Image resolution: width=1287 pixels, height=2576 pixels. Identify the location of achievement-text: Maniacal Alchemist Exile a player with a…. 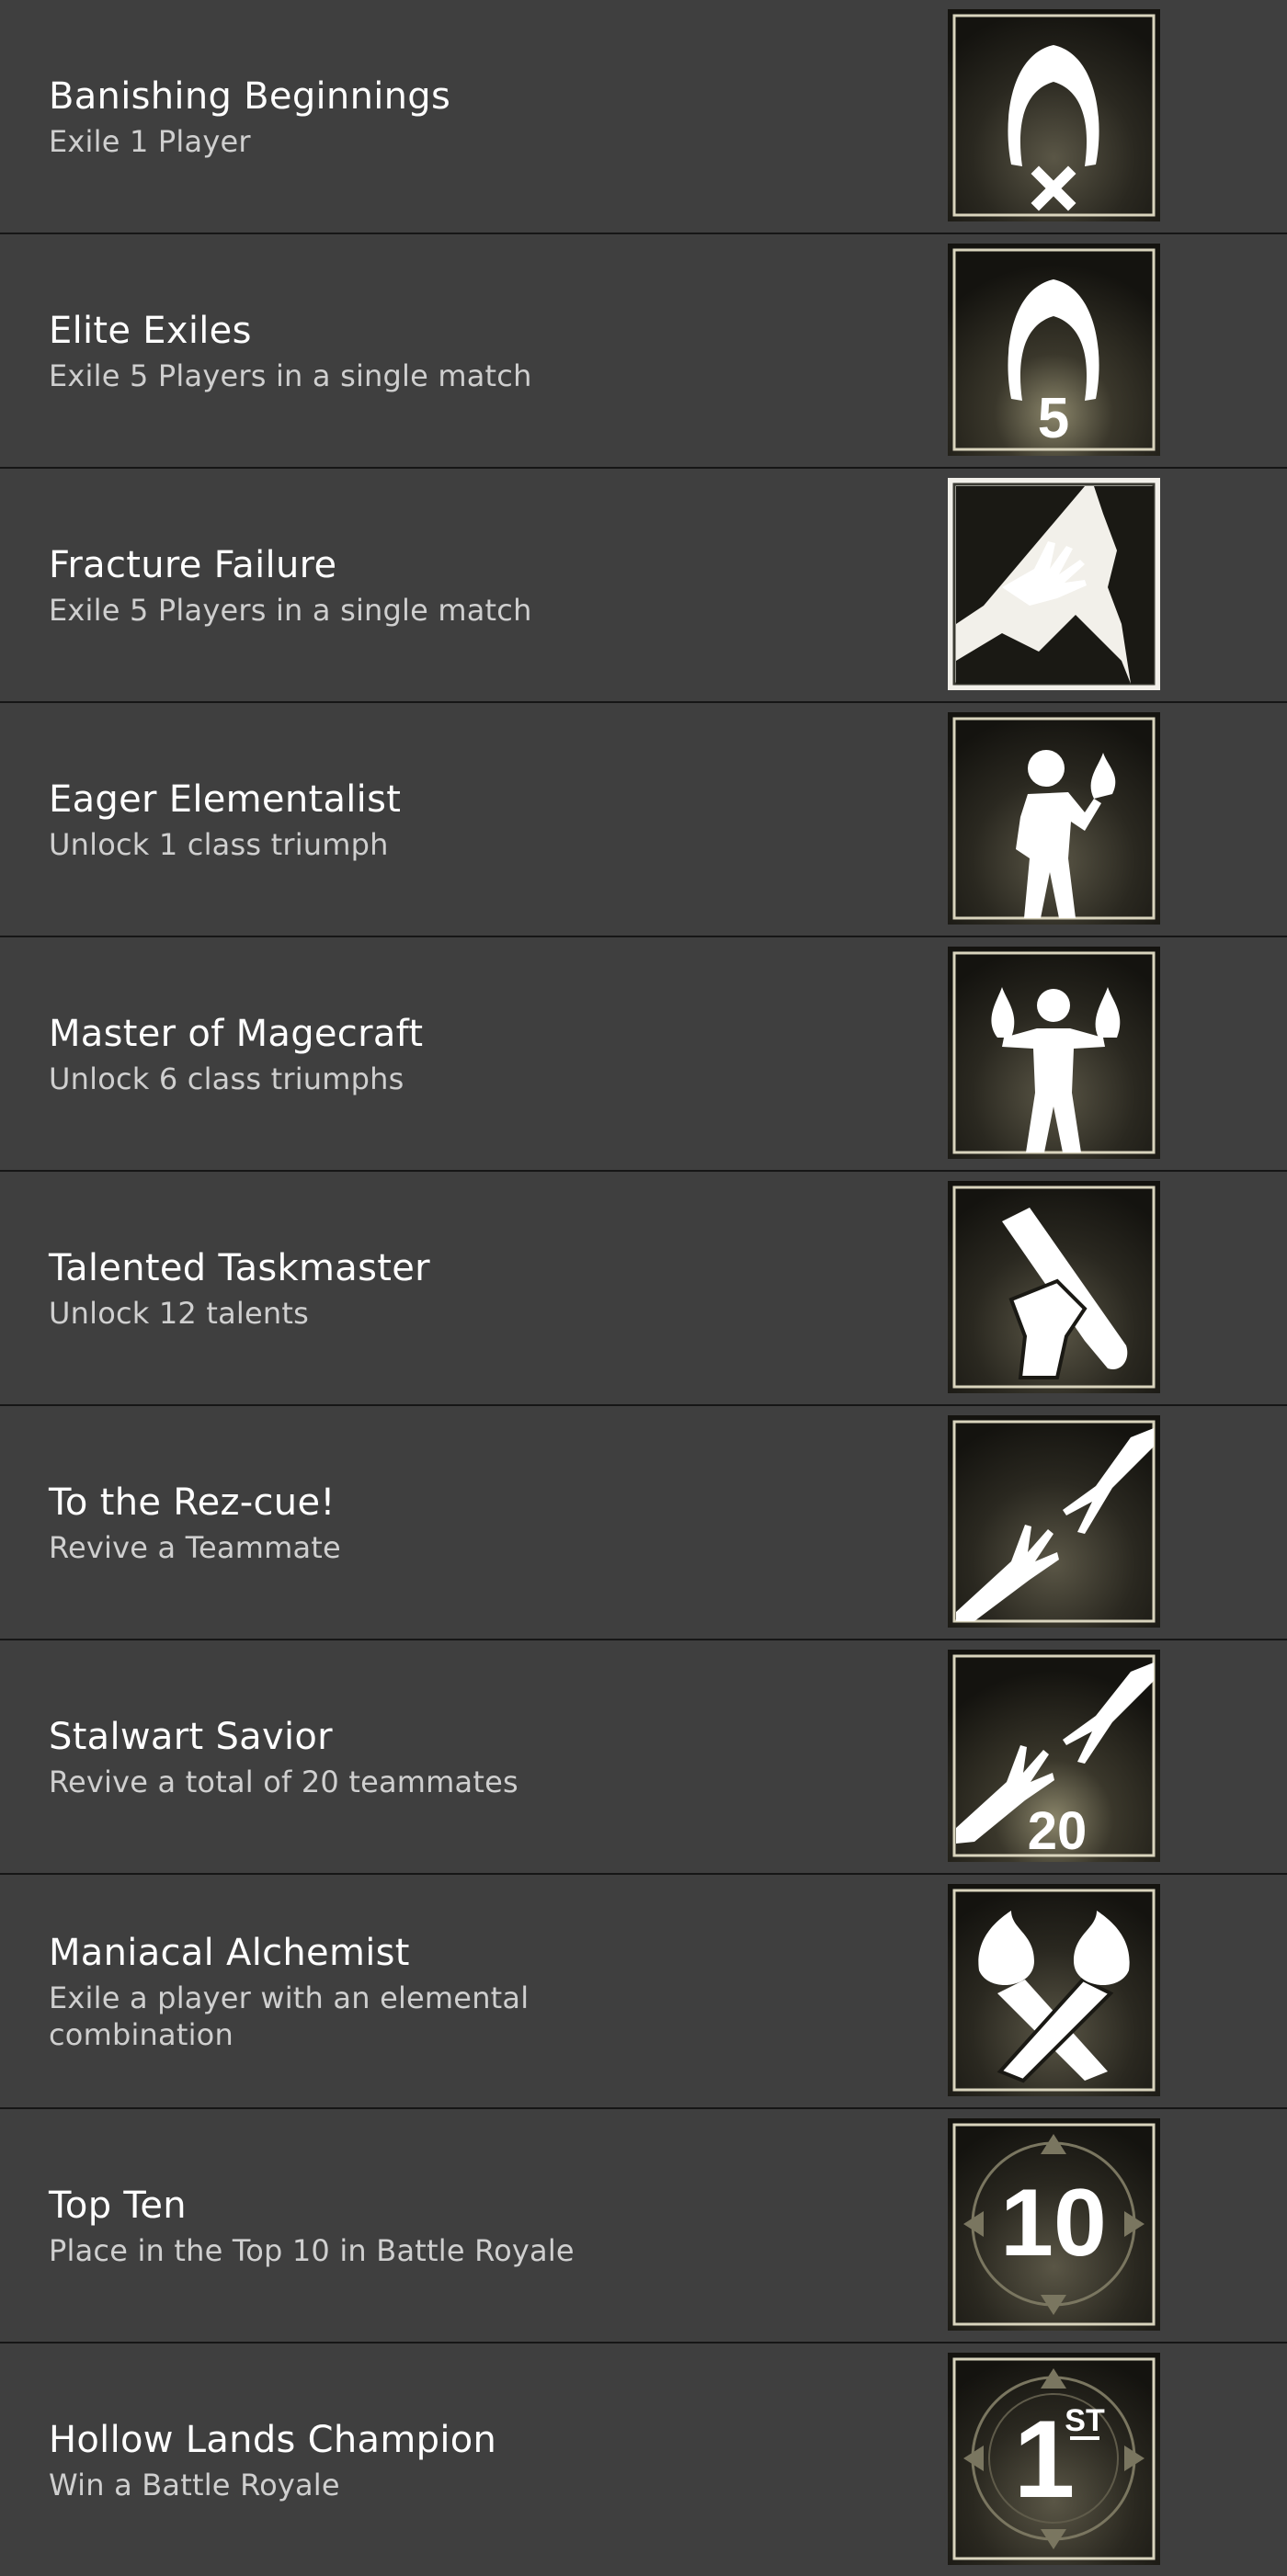
(462, 1991).